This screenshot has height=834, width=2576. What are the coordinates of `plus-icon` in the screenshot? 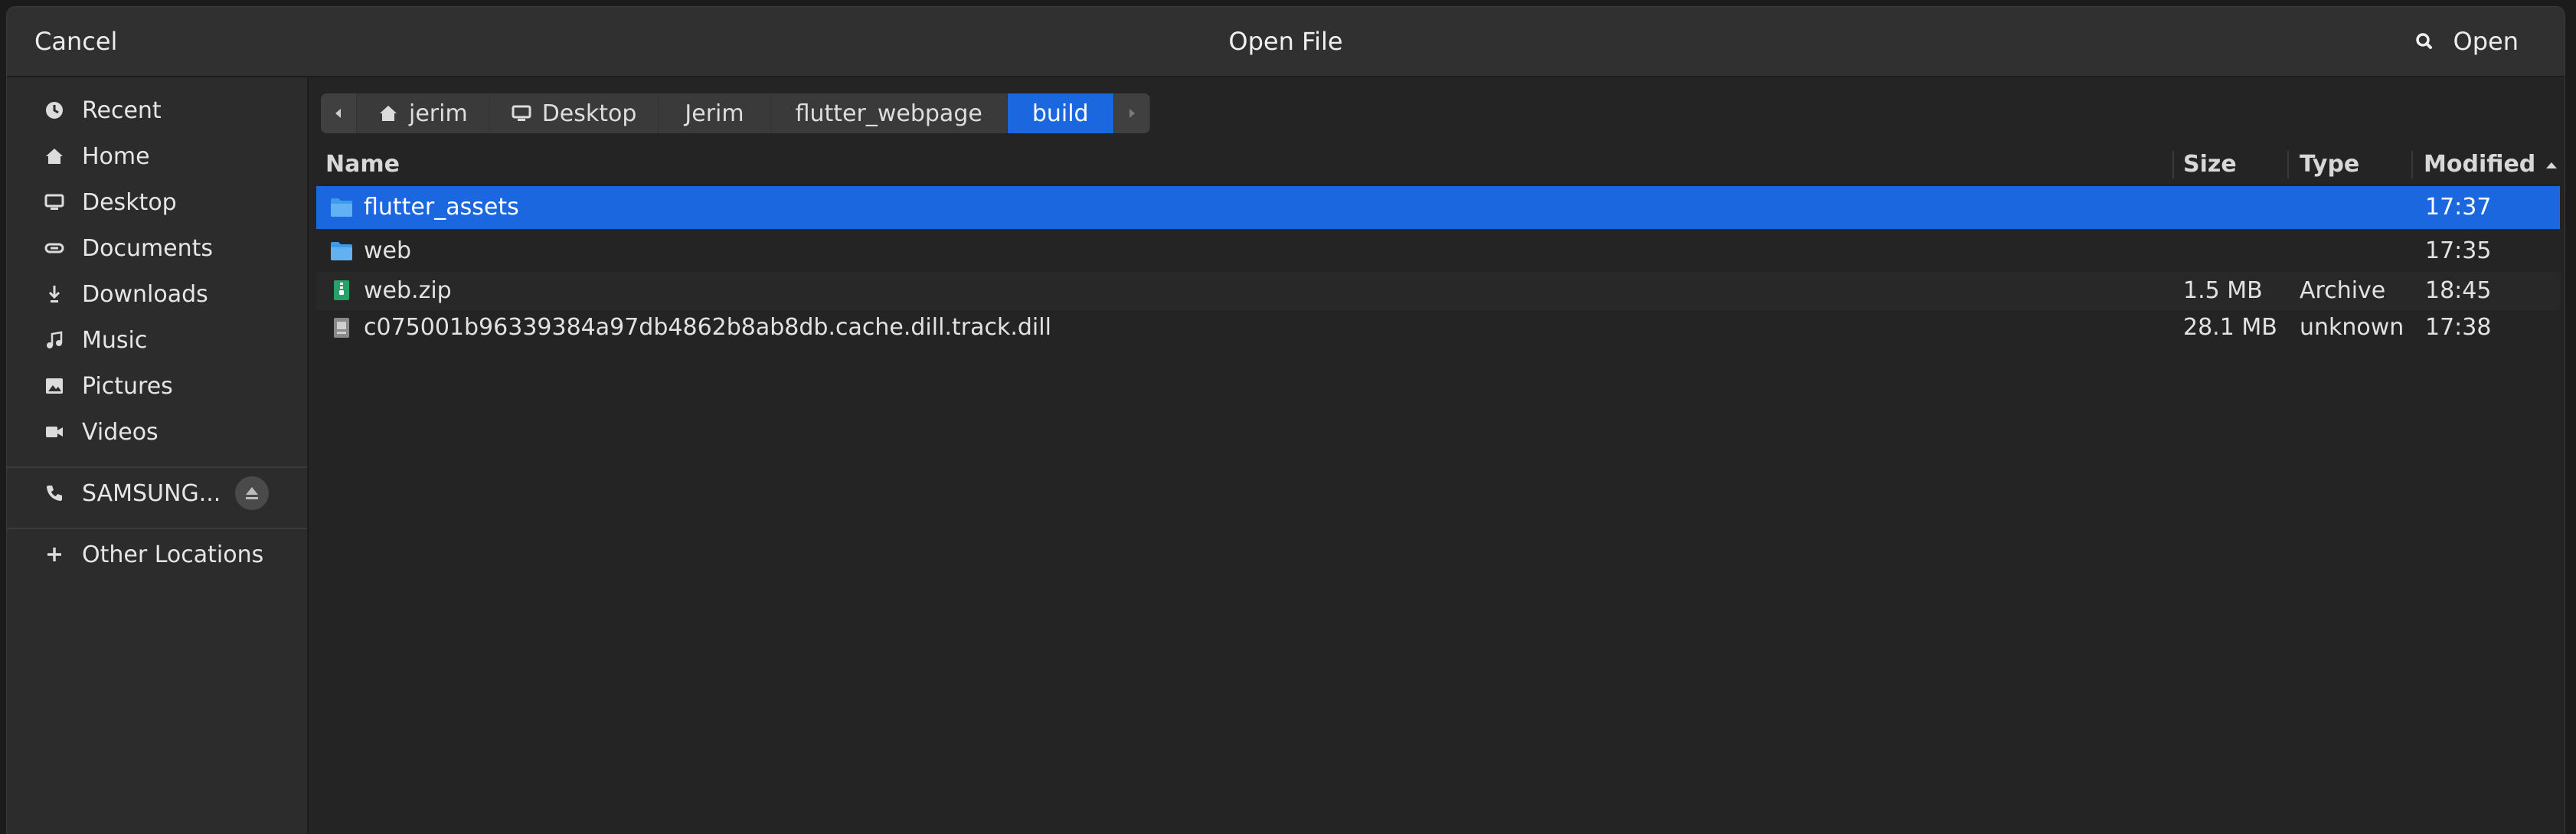 It's located at (54, 554).